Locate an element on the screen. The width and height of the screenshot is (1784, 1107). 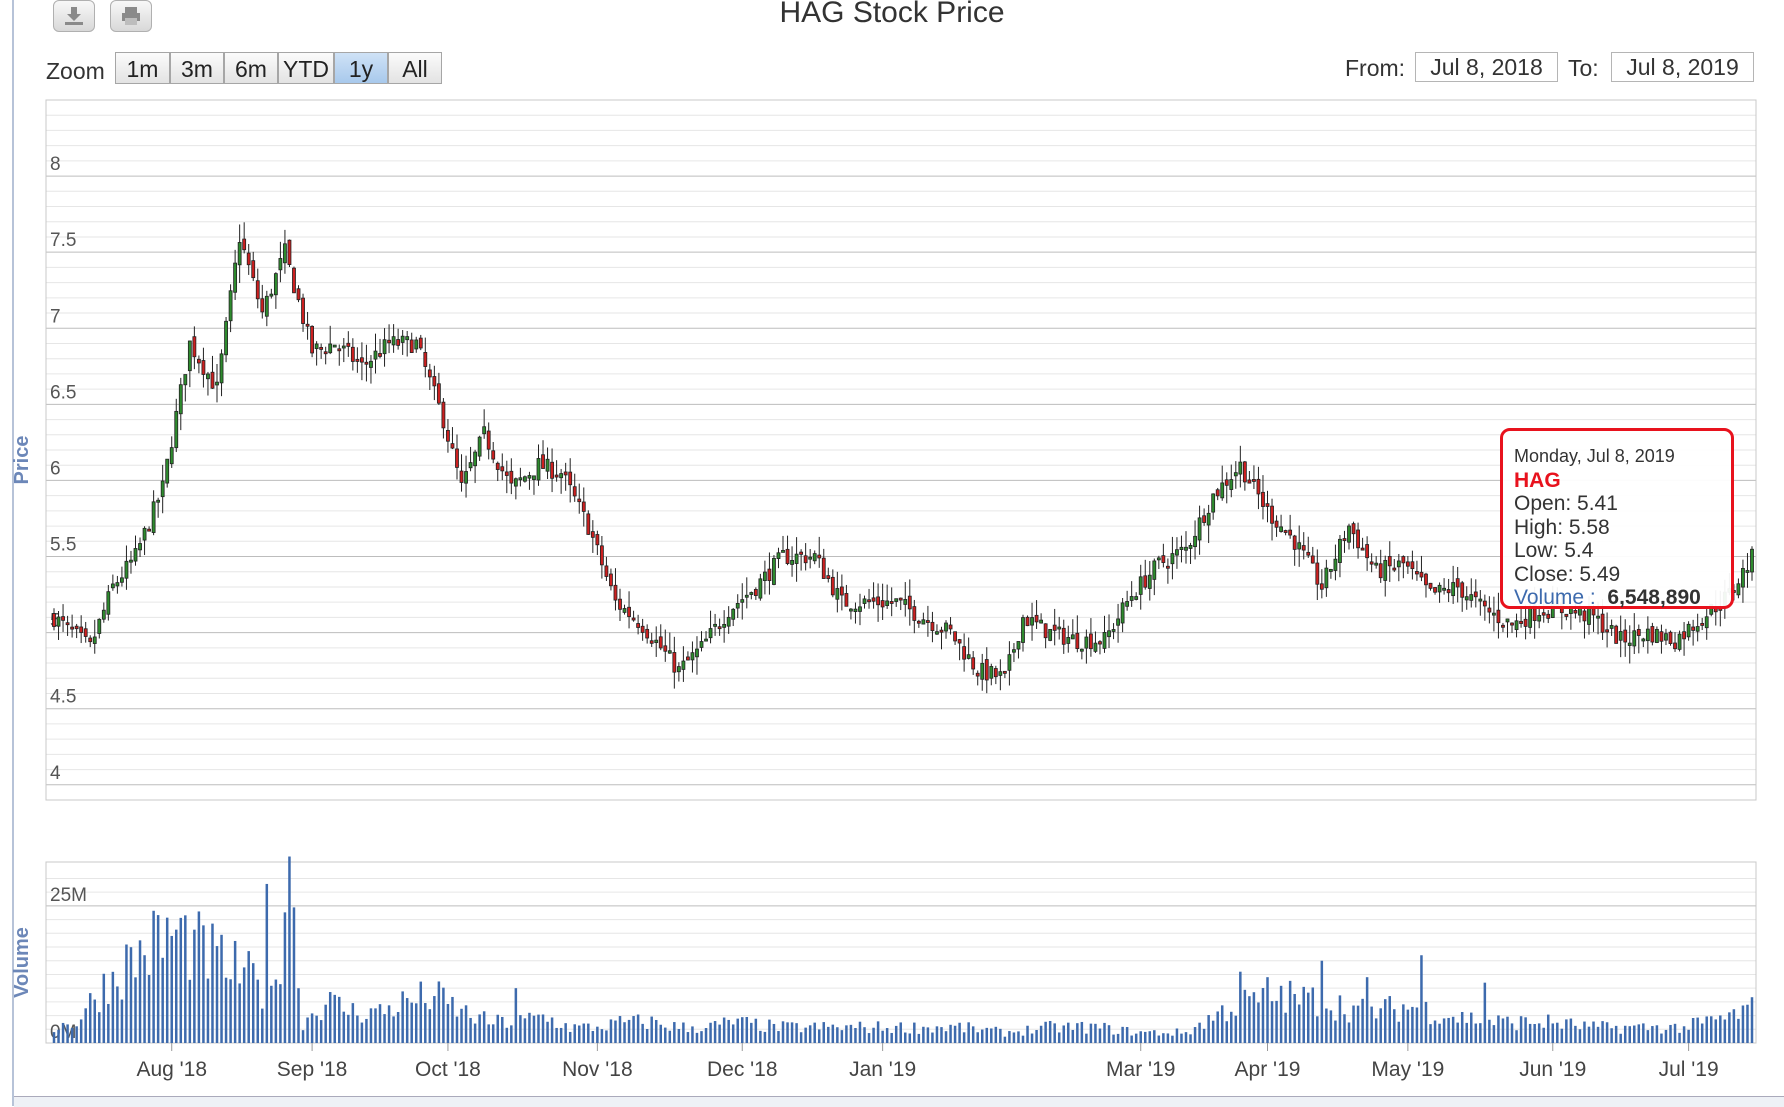
navigator-scrollbar is located at coordinates (899, 1101).